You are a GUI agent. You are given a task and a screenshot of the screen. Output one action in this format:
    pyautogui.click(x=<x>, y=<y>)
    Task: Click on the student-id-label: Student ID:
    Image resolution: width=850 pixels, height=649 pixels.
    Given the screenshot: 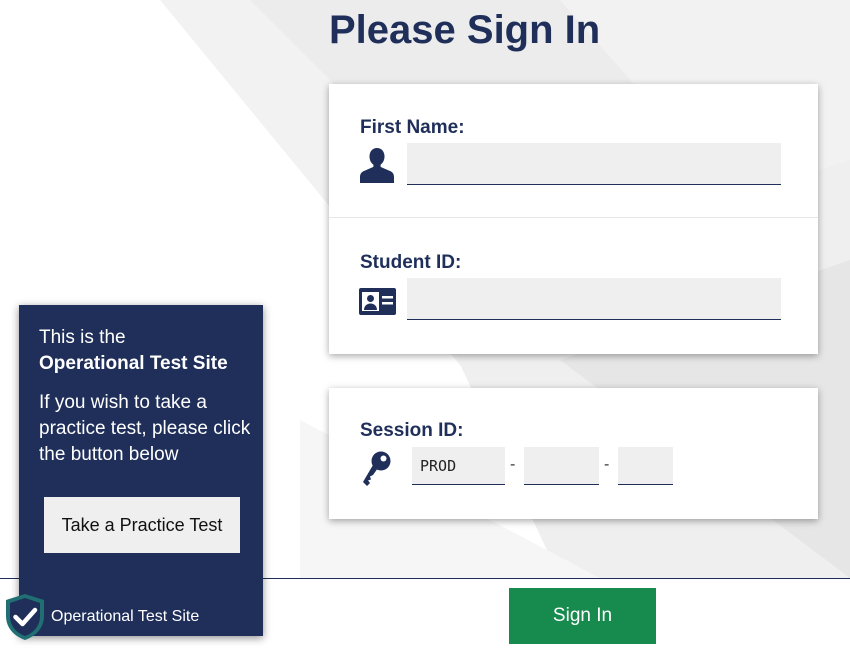 What is the action you would take?
    pyautogui.click(x=411, y=262)
    